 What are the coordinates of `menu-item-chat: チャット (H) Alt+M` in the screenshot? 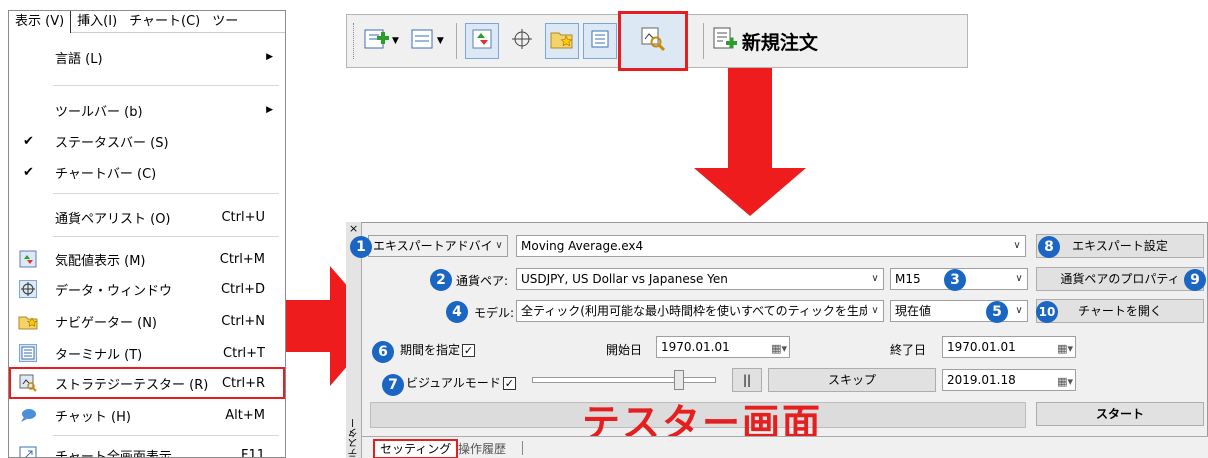 It's located at (147, 415).